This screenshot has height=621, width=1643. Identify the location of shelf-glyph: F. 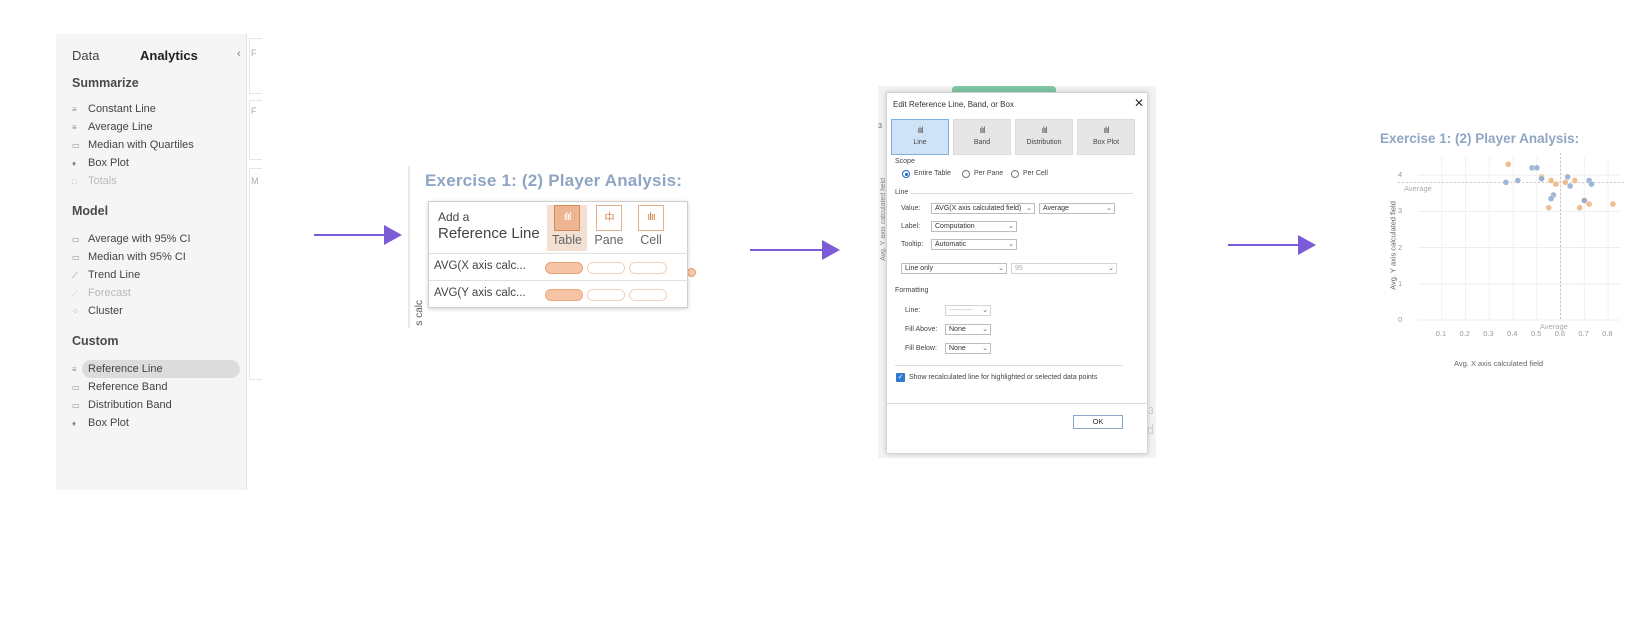
(254, 111).